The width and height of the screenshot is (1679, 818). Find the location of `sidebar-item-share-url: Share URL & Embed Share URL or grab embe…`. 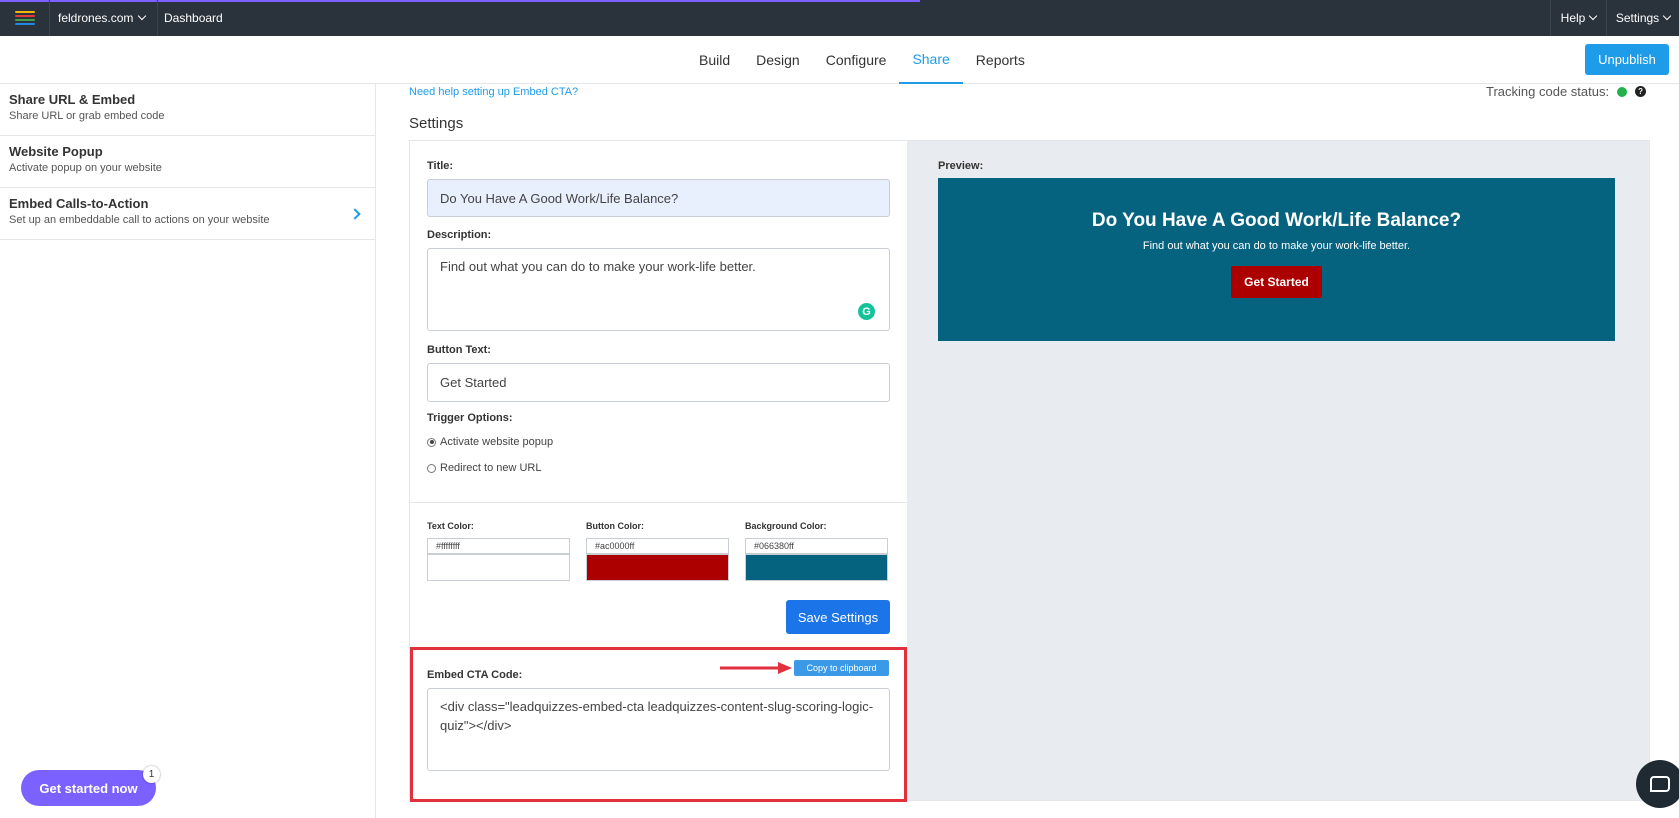

sidebar-item-share-url: Share URL & Embed Share URL or grab embe… is located at coordinates (187, 110).